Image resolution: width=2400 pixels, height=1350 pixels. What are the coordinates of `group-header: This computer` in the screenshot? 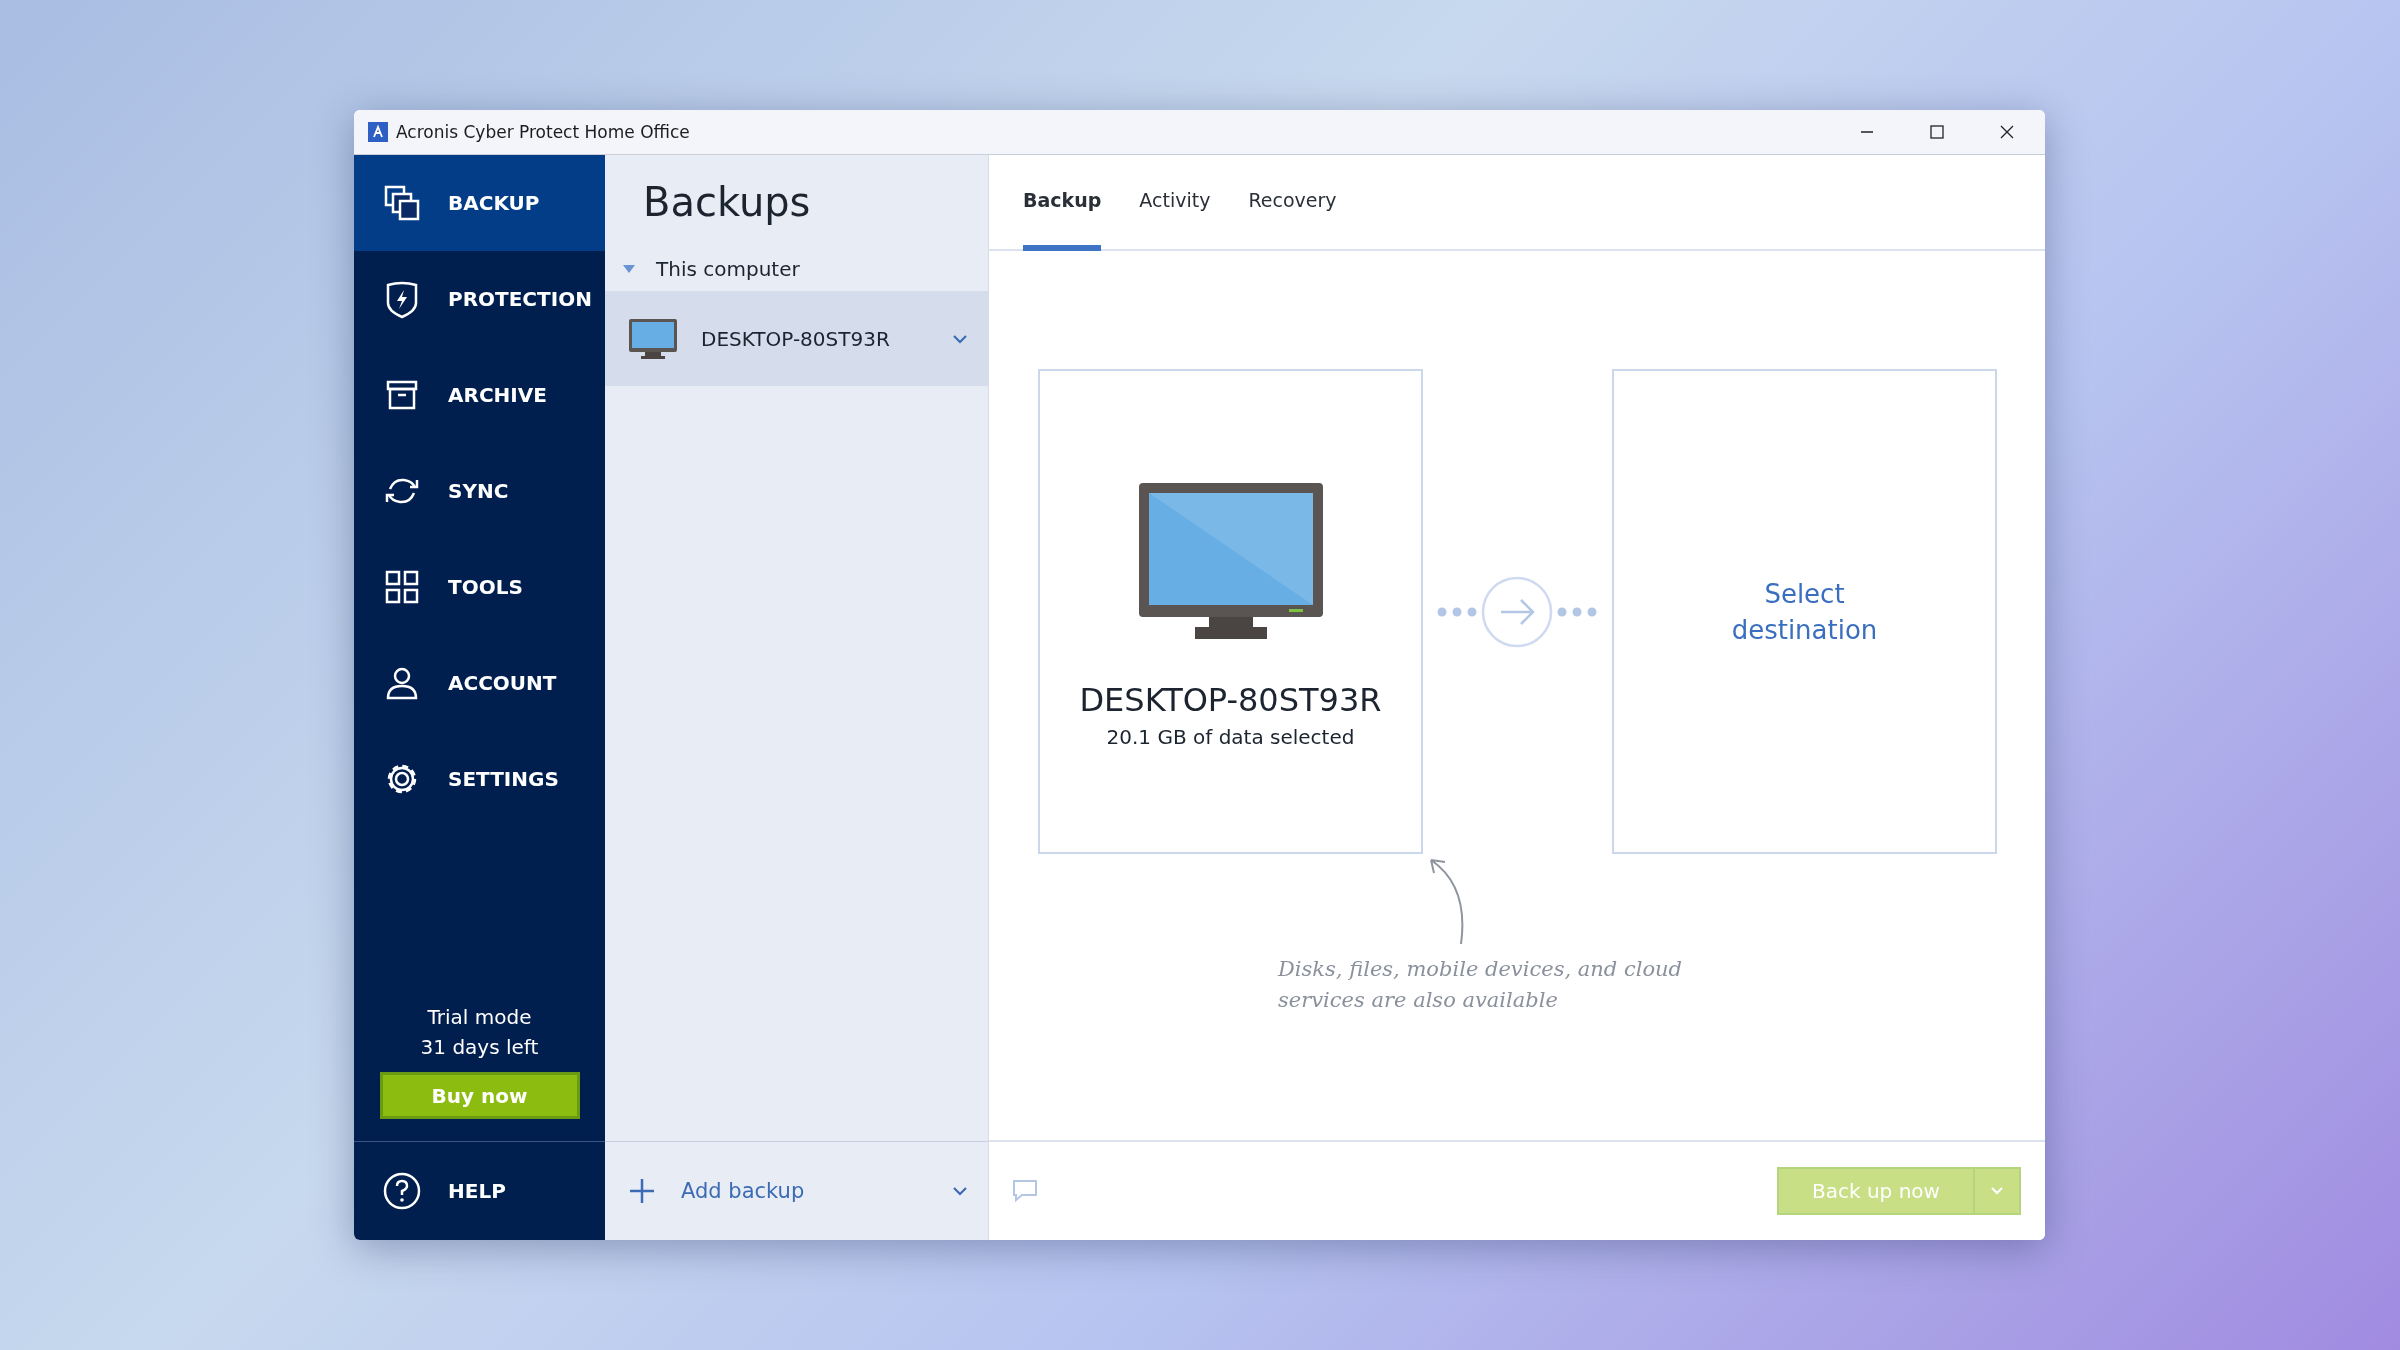 It's located at (796, 265).